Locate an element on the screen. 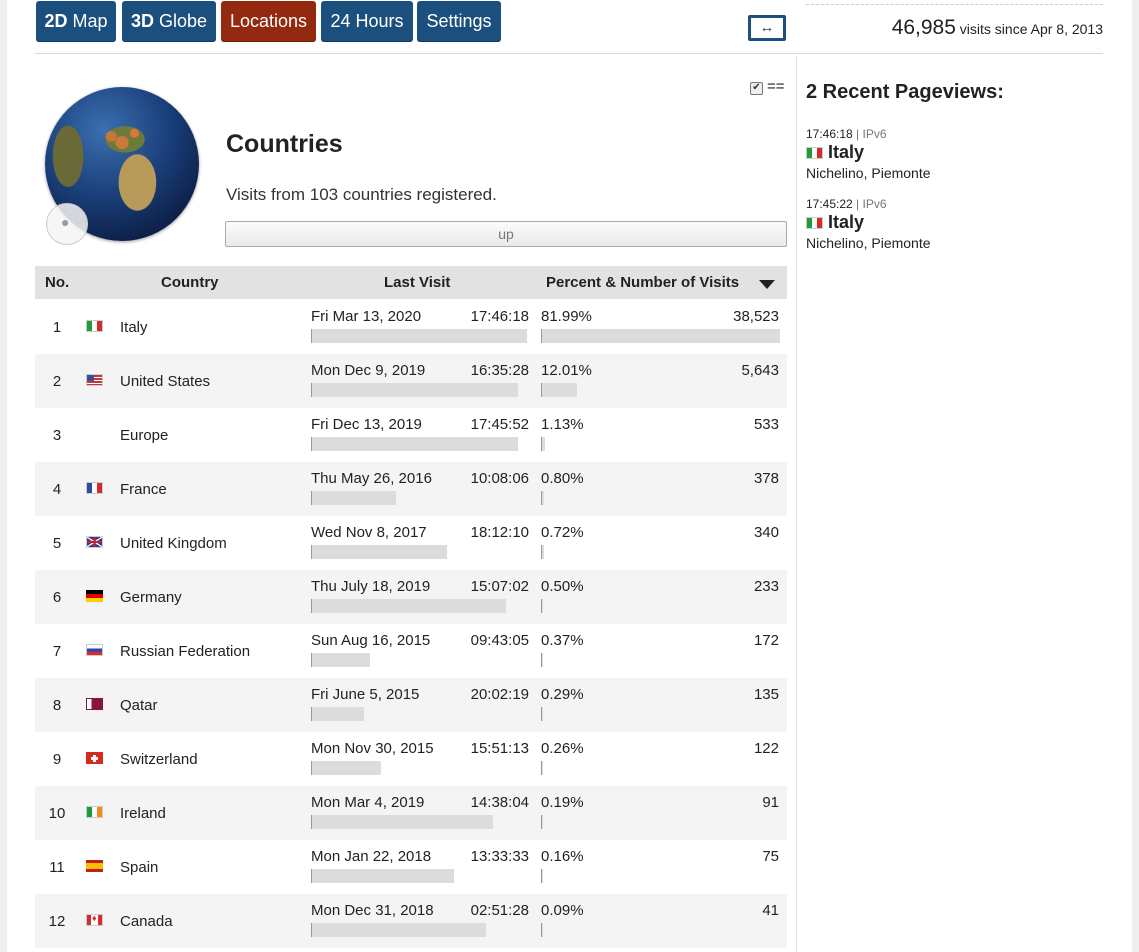 Image resolution: width=1139 pixels, height=952 pixels. visit-count: 378 is located at coordinates (766, 478).